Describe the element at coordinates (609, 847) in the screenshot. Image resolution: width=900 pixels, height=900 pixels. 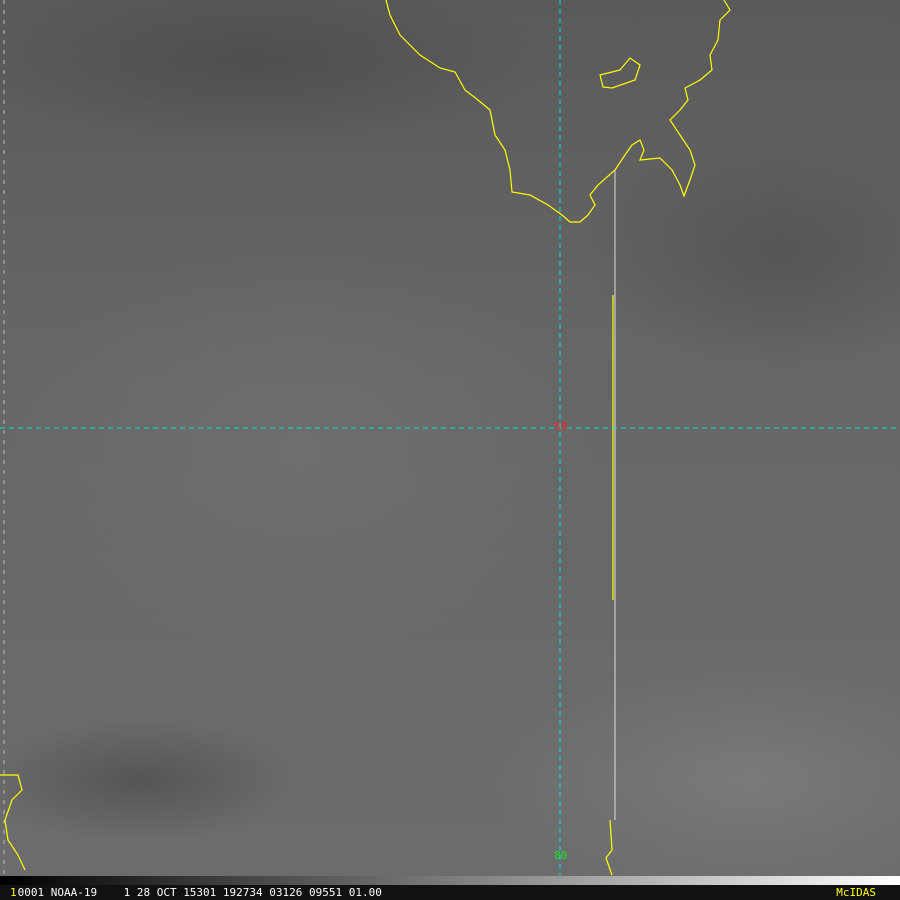
I see `coastline-south` at that location.